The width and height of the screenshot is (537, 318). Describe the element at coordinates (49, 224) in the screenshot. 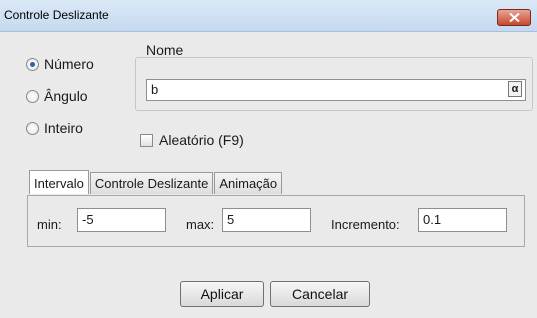

I see `min-label: min:` at that location.